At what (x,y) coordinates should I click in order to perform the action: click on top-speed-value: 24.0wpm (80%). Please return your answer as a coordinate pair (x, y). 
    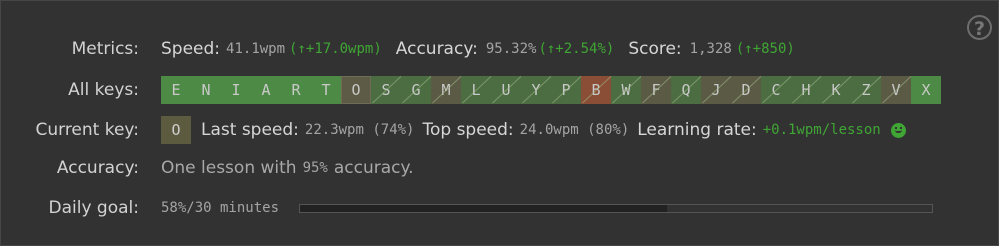
    Looking at the image, I should click on (574, 130).